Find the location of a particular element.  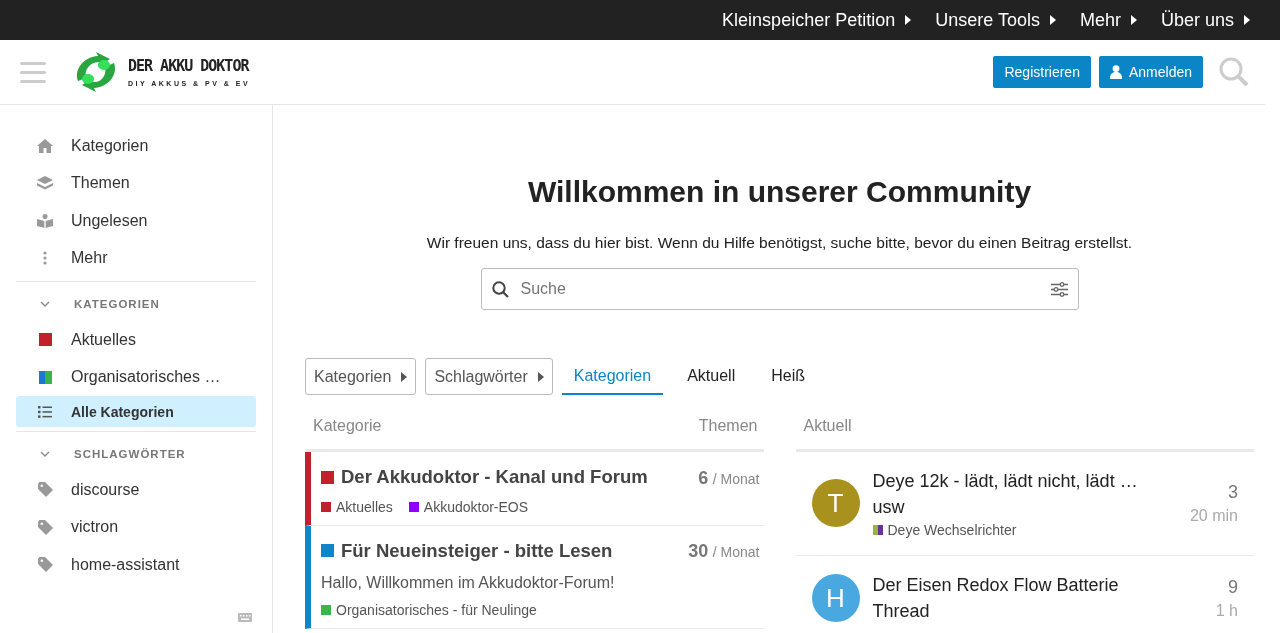

nav-tab: Aktuell is located at coordinates (711, 376).